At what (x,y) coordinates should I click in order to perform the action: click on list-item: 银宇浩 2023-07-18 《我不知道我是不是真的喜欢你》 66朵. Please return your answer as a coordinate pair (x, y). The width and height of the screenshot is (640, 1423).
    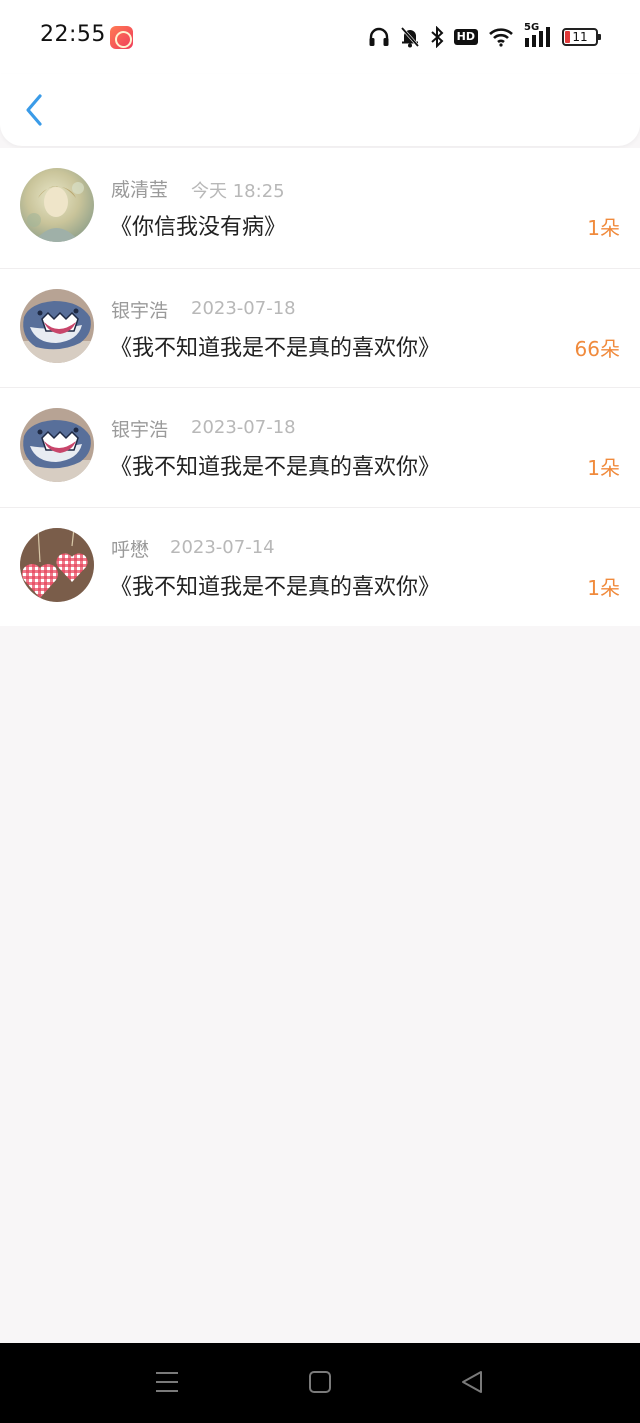
    Looking at the image, I should click on (320, 327).